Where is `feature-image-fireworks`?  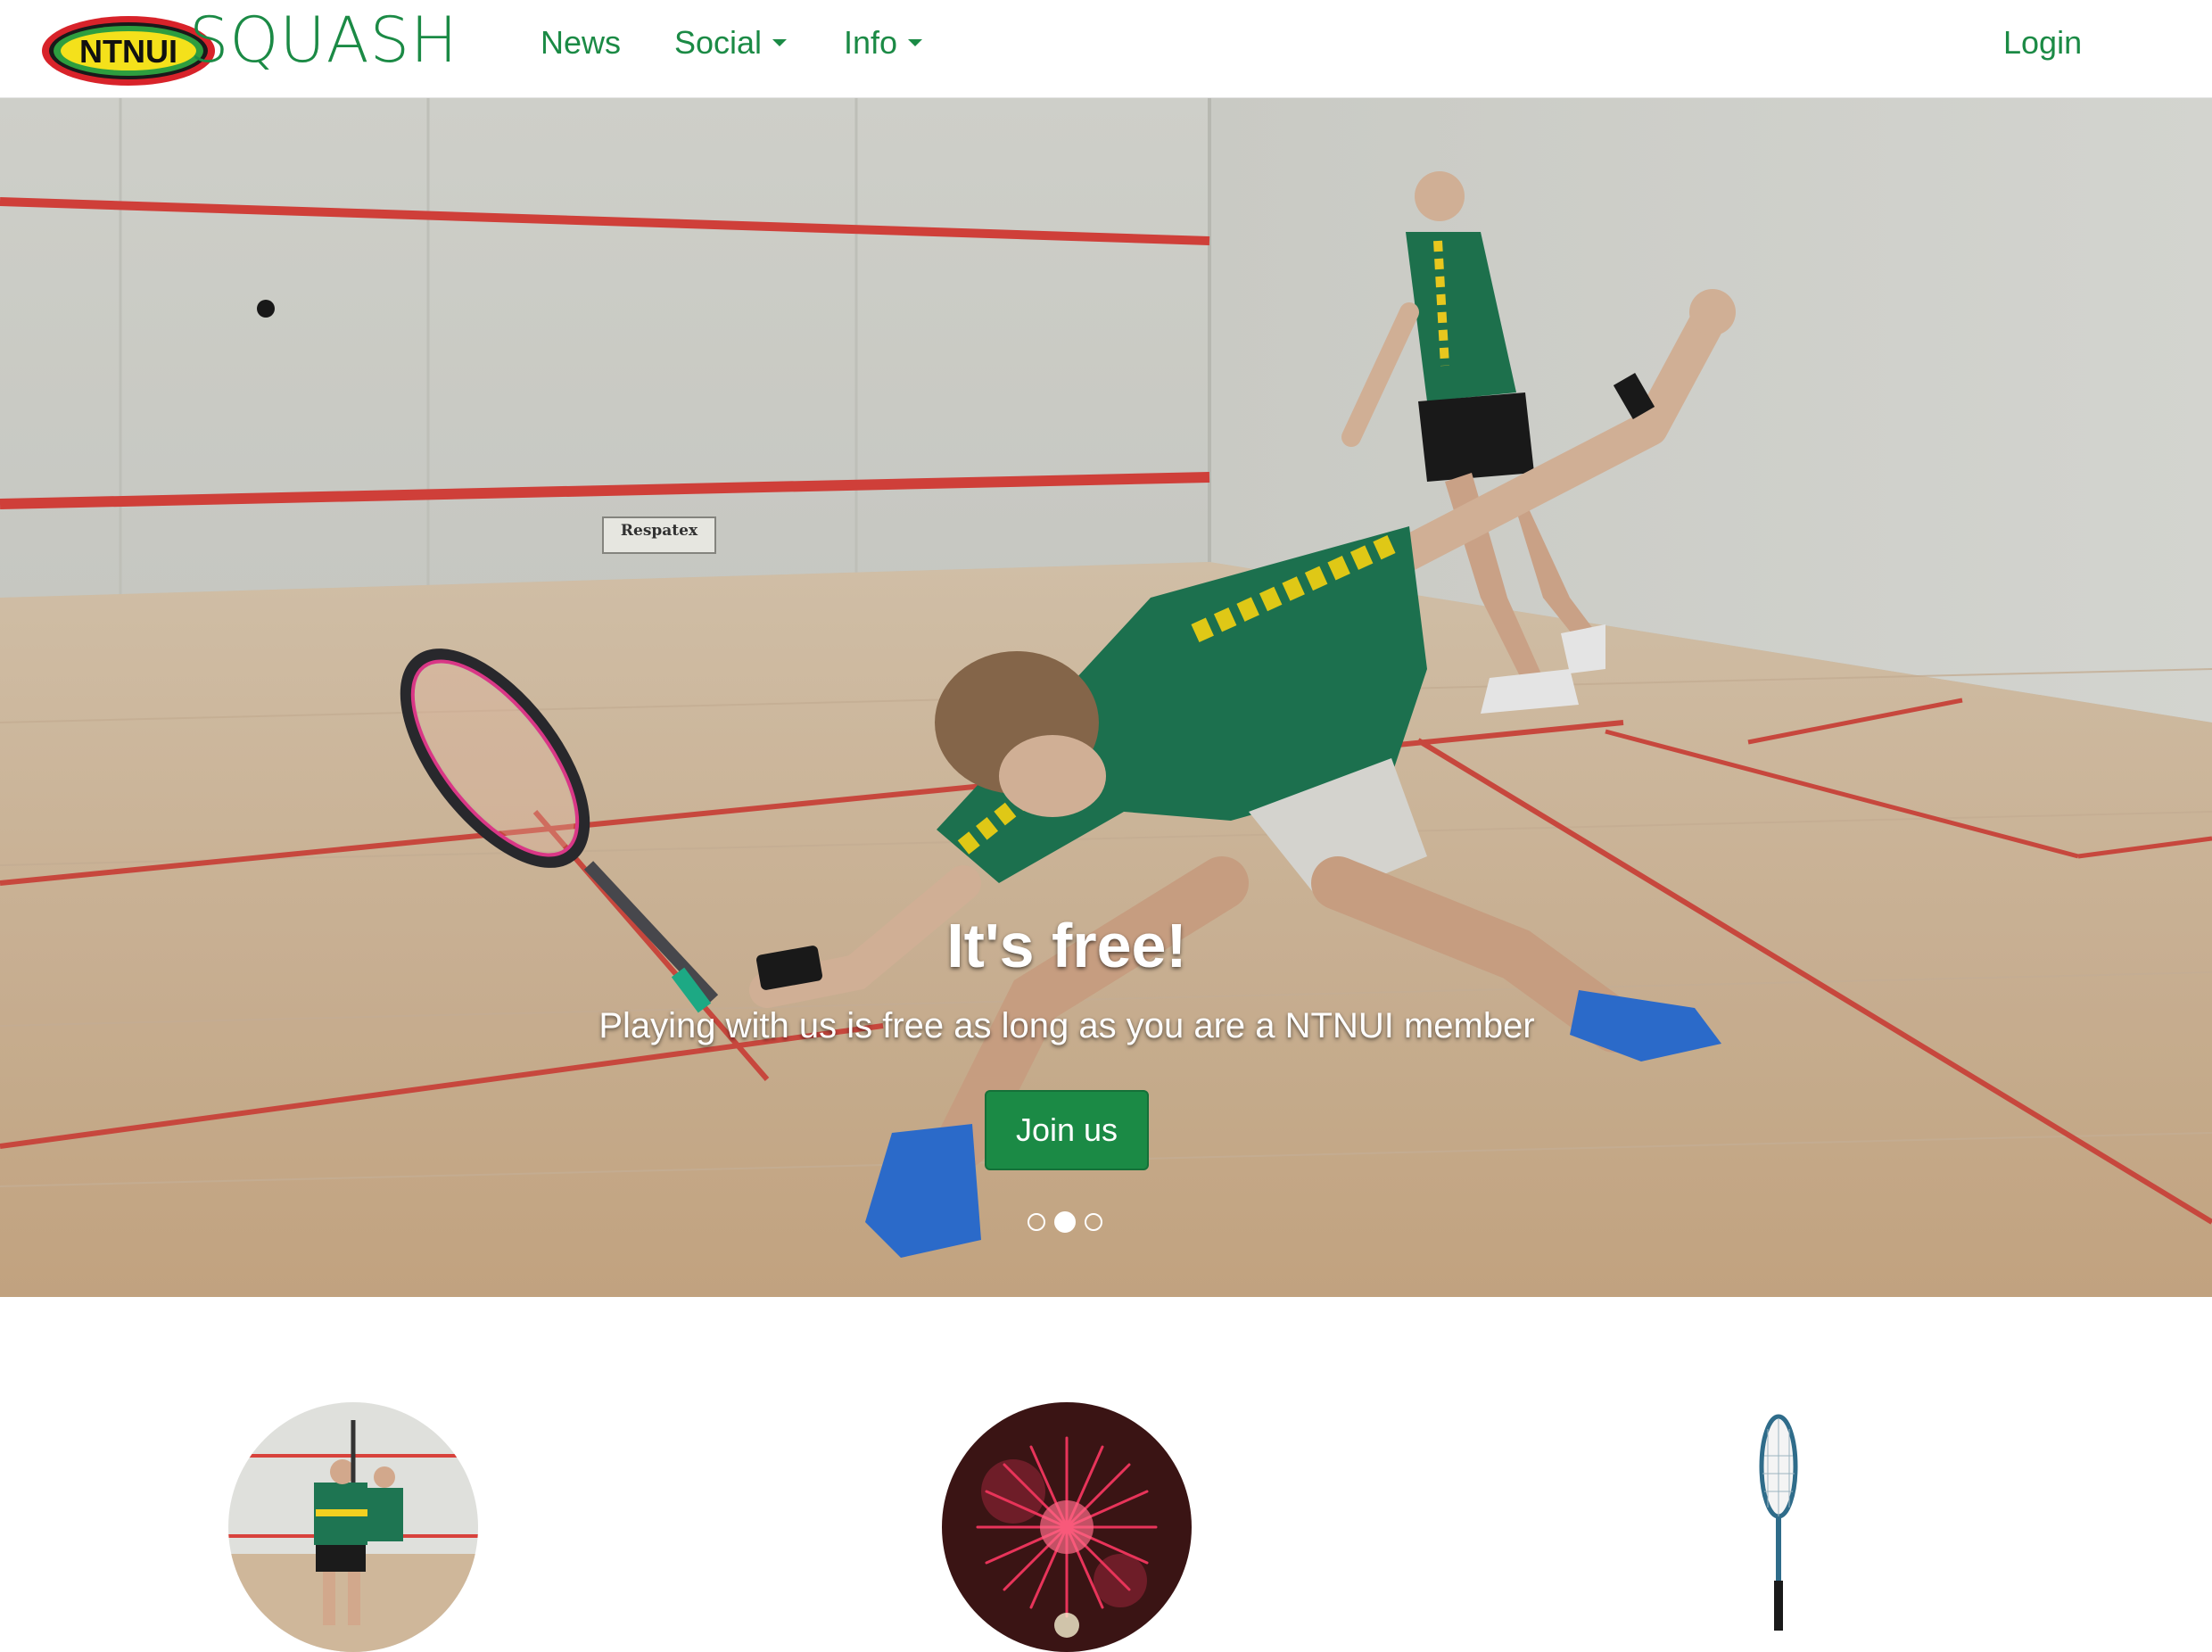 feature-image-fireworks is located at coordinates (1067, 1527).